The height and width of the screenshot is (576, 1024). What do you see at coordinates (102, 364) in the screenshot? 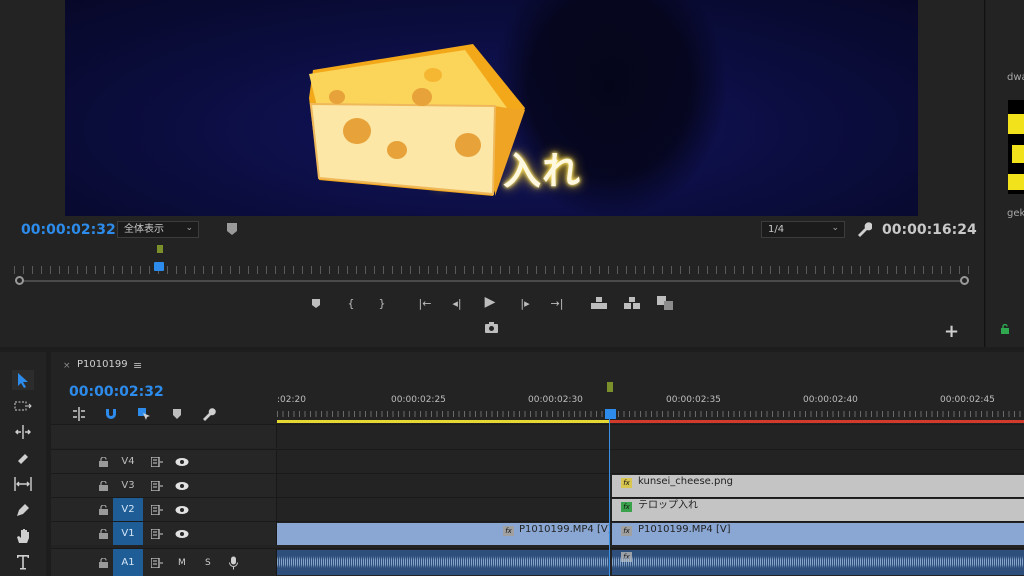
I see `sequence-tab: P1010199` at bounding box center [102, 364].